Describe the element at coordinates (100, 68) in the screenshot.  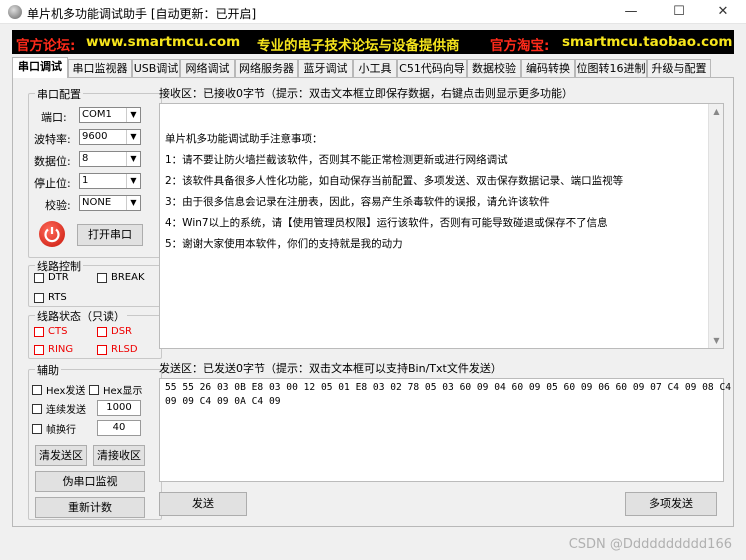
I see `tab-serial-monitor: 串口监视器` at that location.